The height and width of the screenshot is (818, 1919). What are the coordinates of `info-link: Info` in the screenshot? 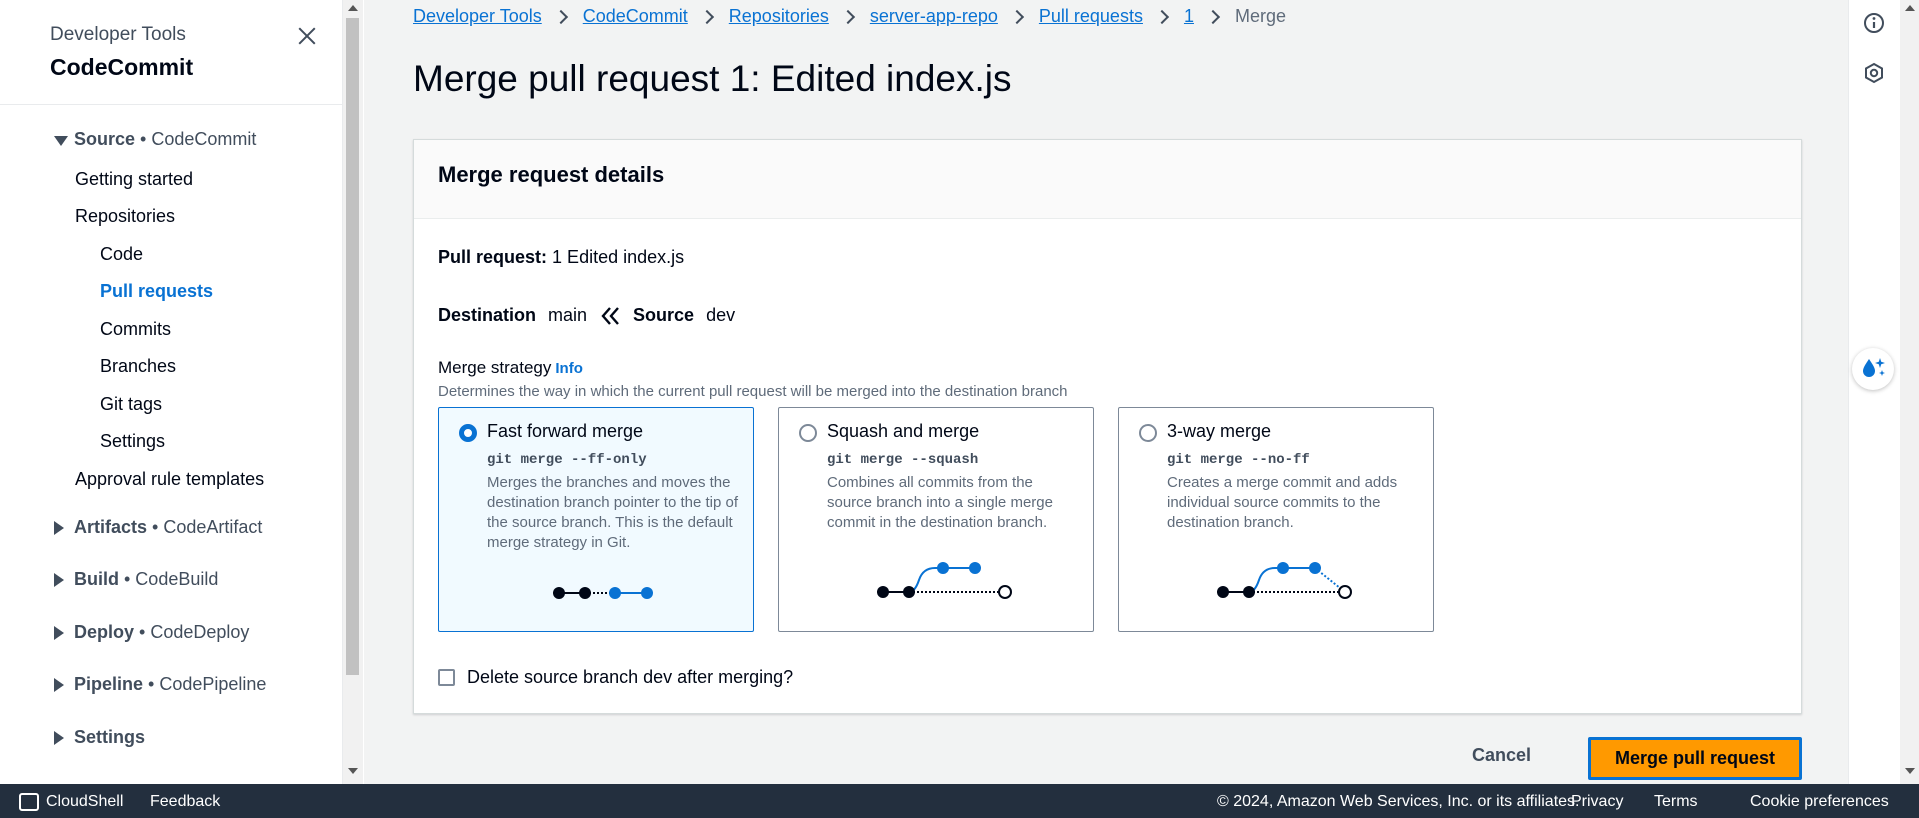 It's located at (569, 368).